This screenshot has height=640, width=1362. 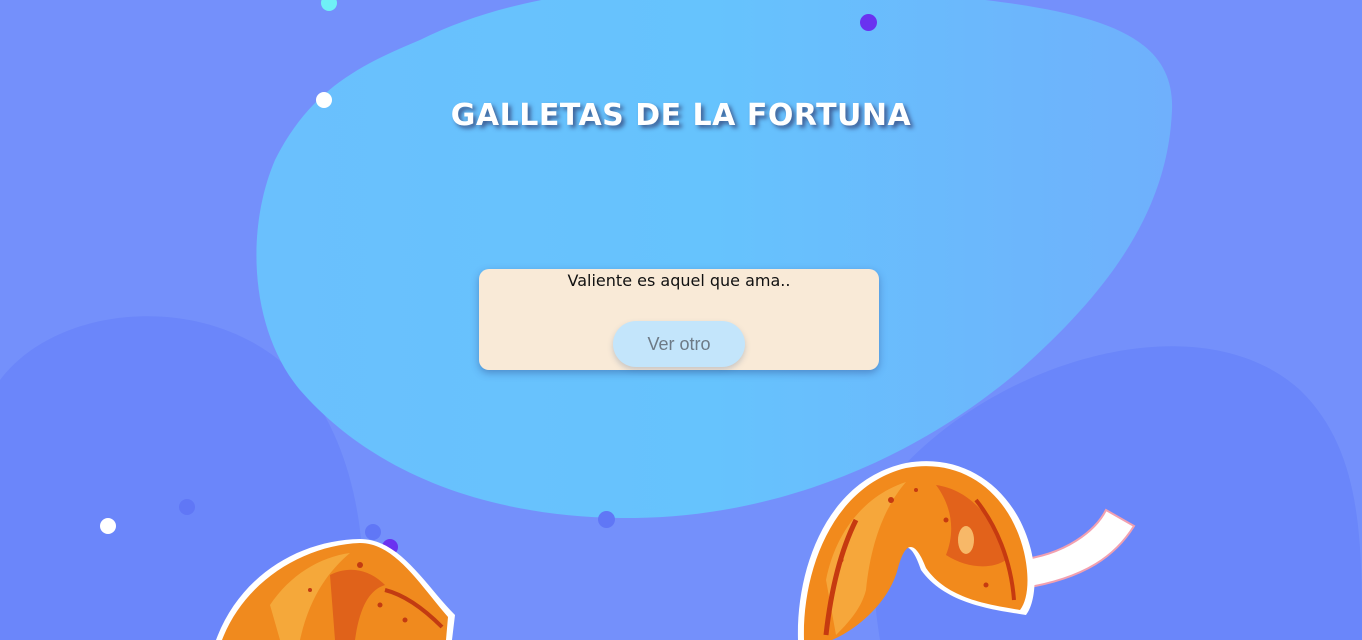 What do you see at coordinates (679, 280) in the screenshot?
I see `fortune-text: Valiente es aquel que ama..` at bounding box center [679, 280].